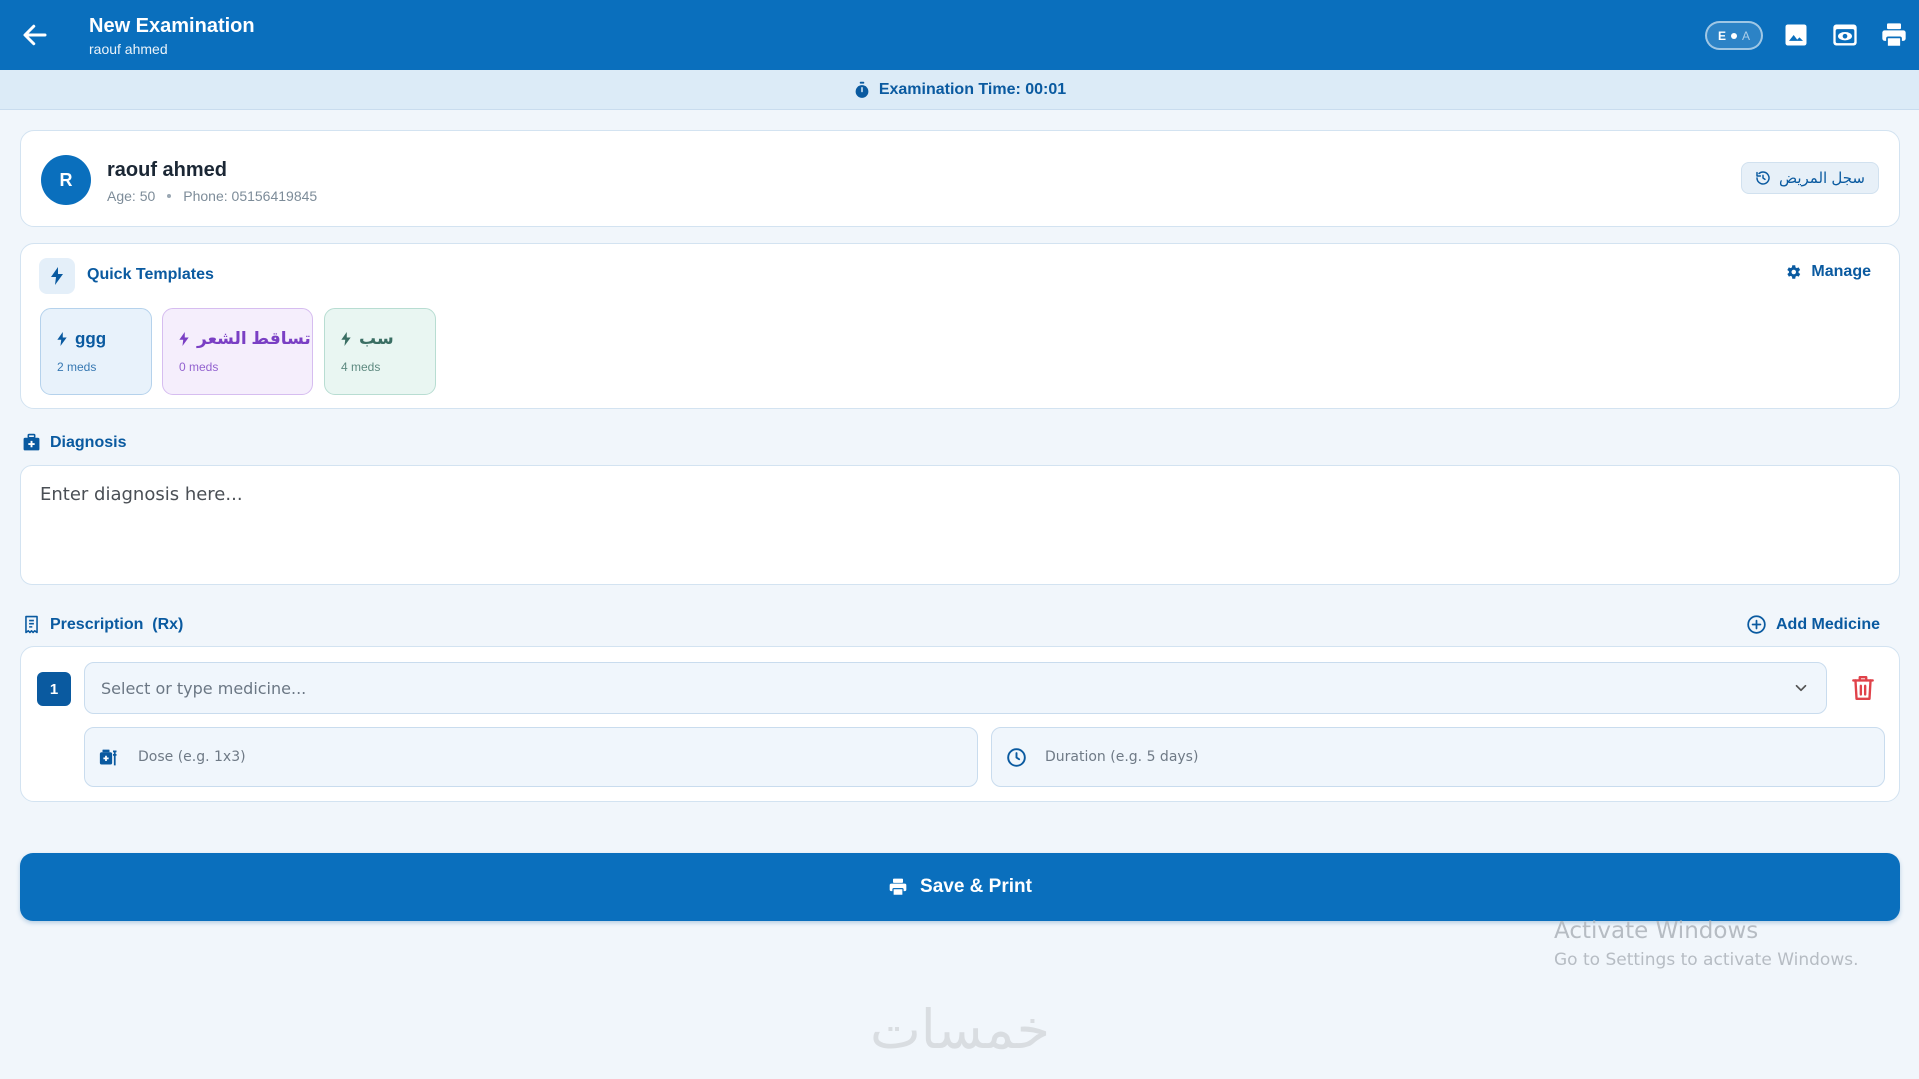  Describe the element at coordinates (361, 367) in the screenshot. I see `template-med-count: 4 meds` at that location.